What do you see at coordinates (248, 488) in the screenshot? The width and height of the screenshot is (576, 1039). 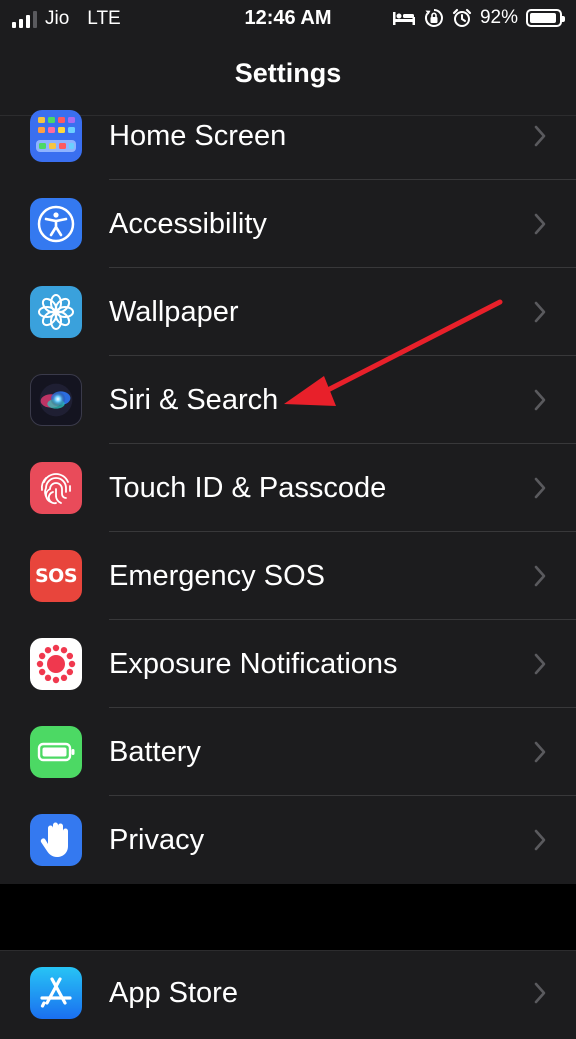 I see `settings-row-label: Touch ID & Passcode` at bounding box center [248, 488].